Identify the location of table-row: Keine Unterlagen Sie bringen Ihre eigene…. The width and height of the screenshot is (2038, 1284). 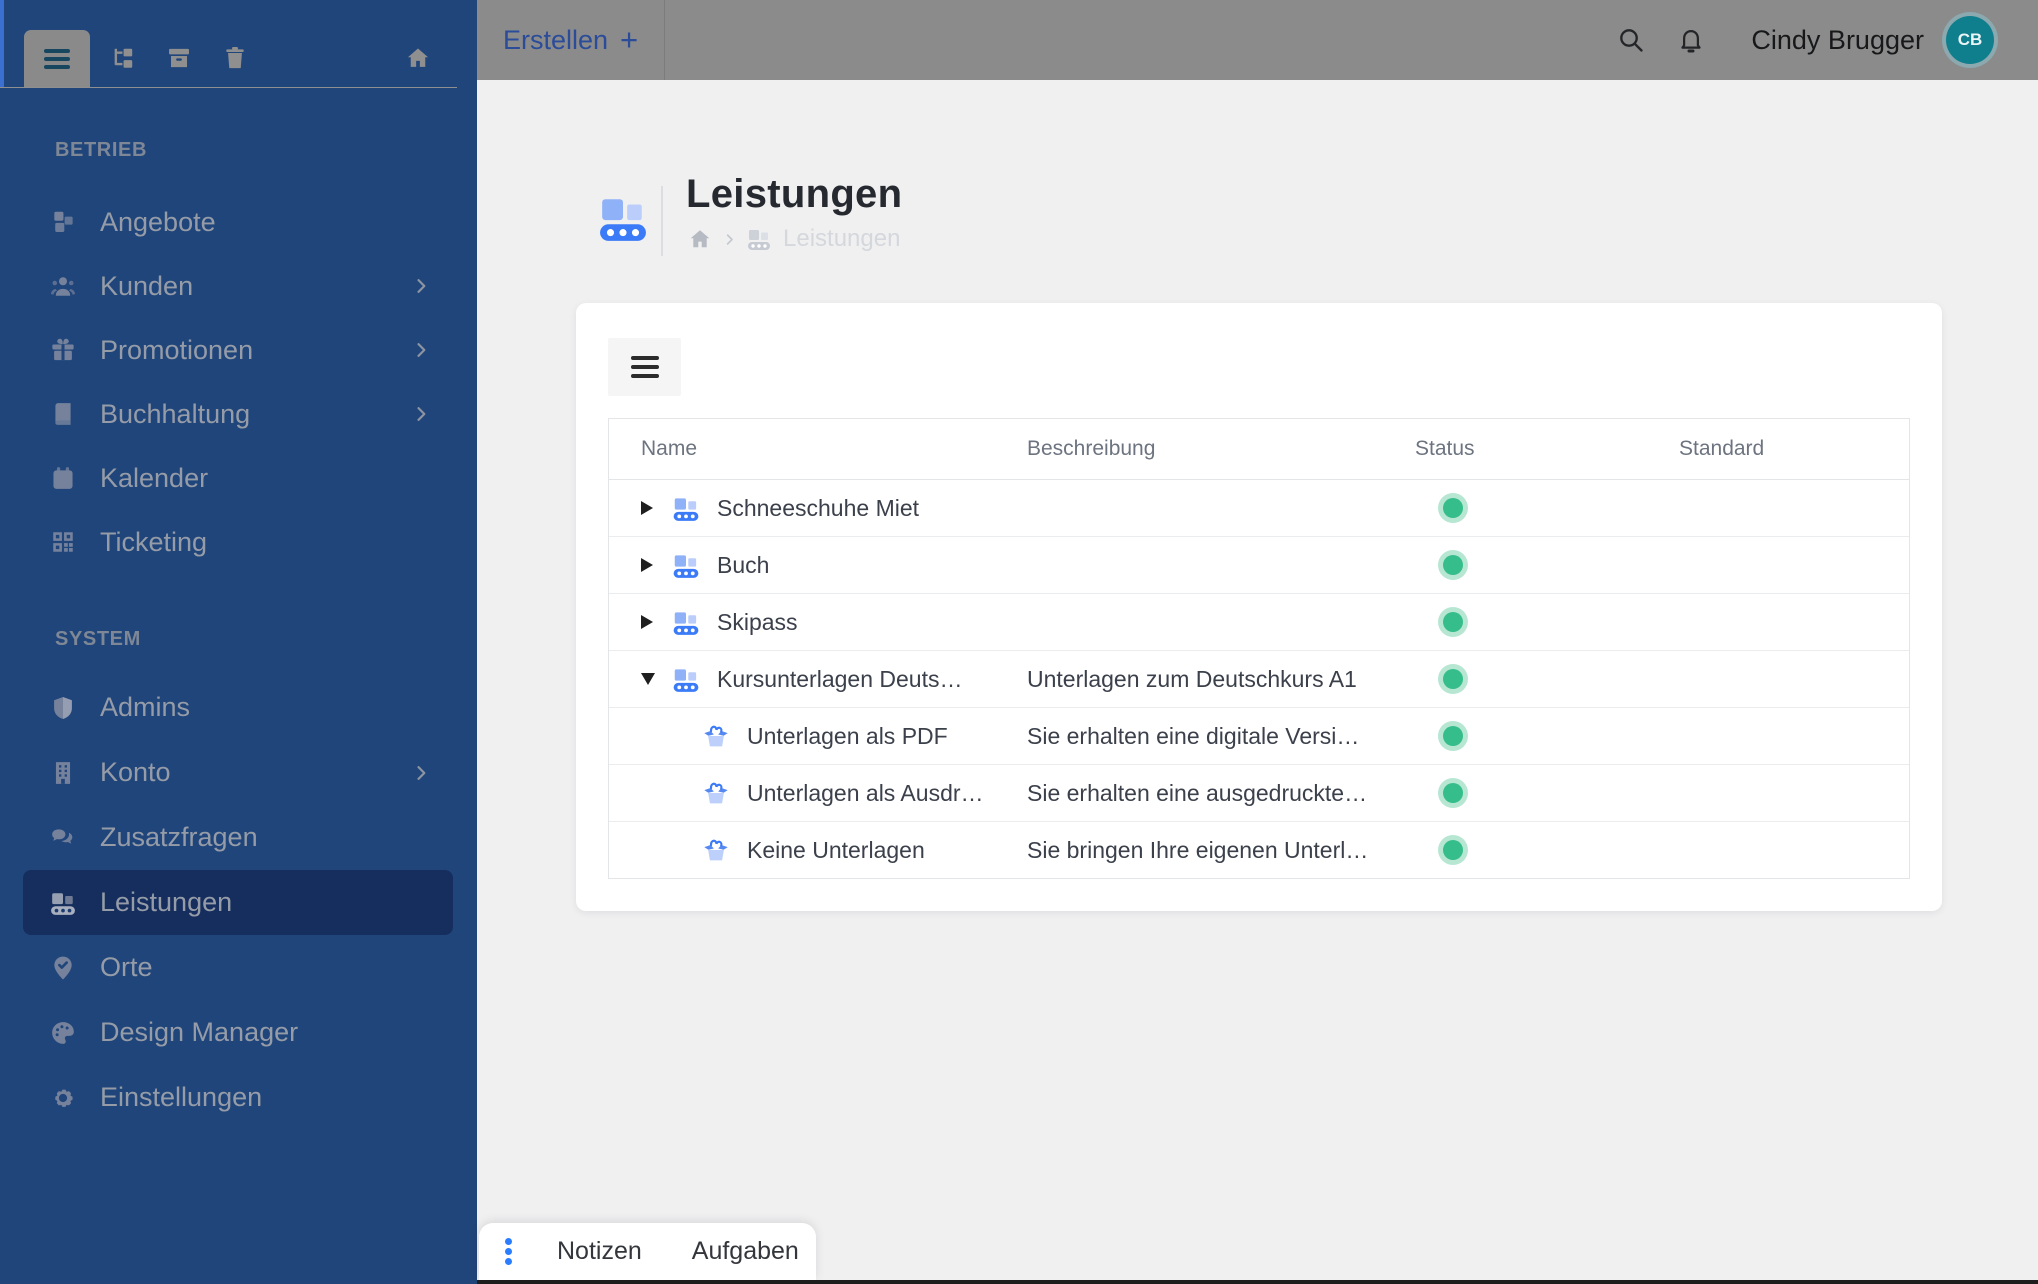
(1259, 850).